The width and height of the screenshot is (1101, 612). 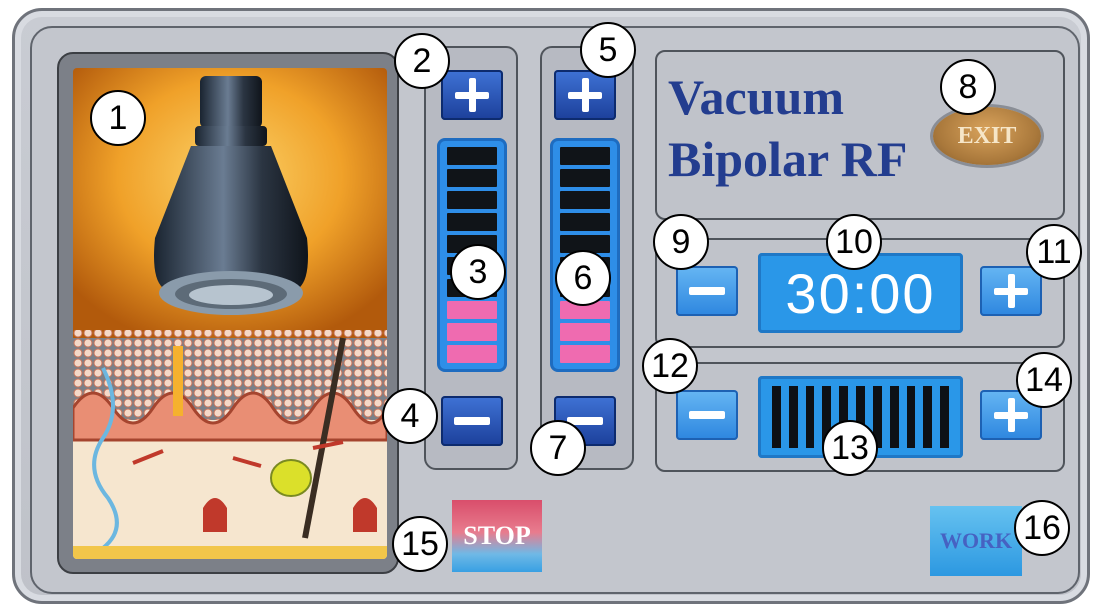 I want to click on timer-minus-button, so click(x=707, y=291).